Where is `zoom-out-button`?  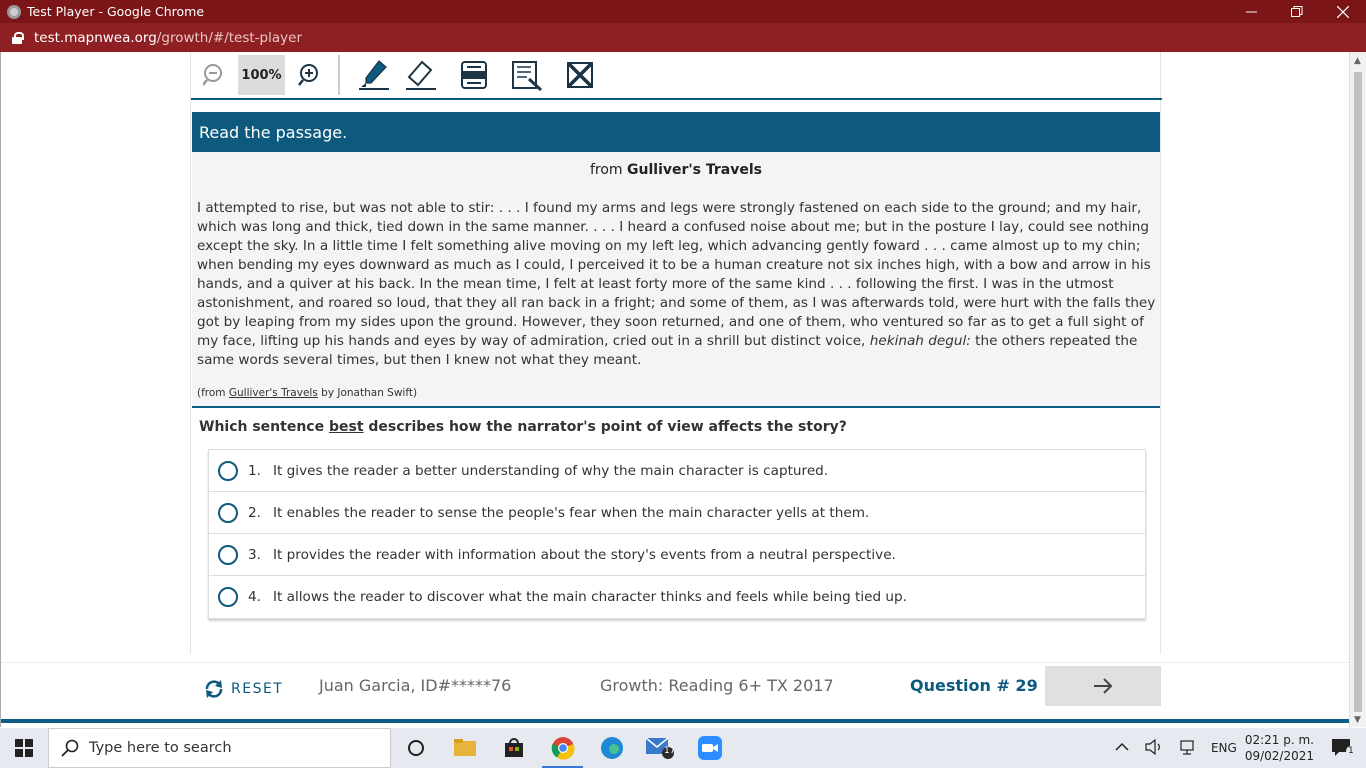
zoom-out-button is located at coordinates (214, 75).